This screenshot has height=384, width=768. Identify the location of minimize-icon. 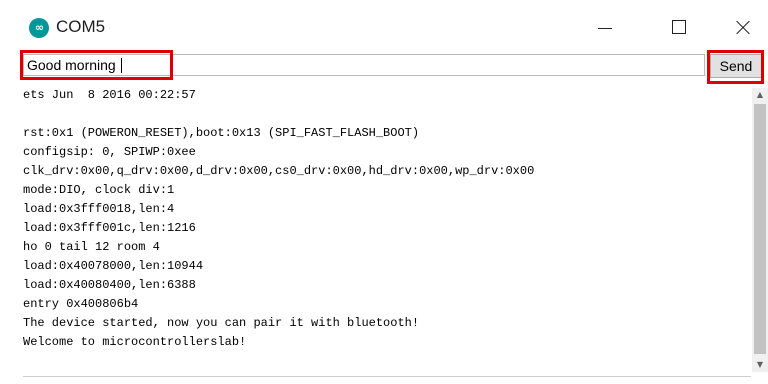
(605, 28).